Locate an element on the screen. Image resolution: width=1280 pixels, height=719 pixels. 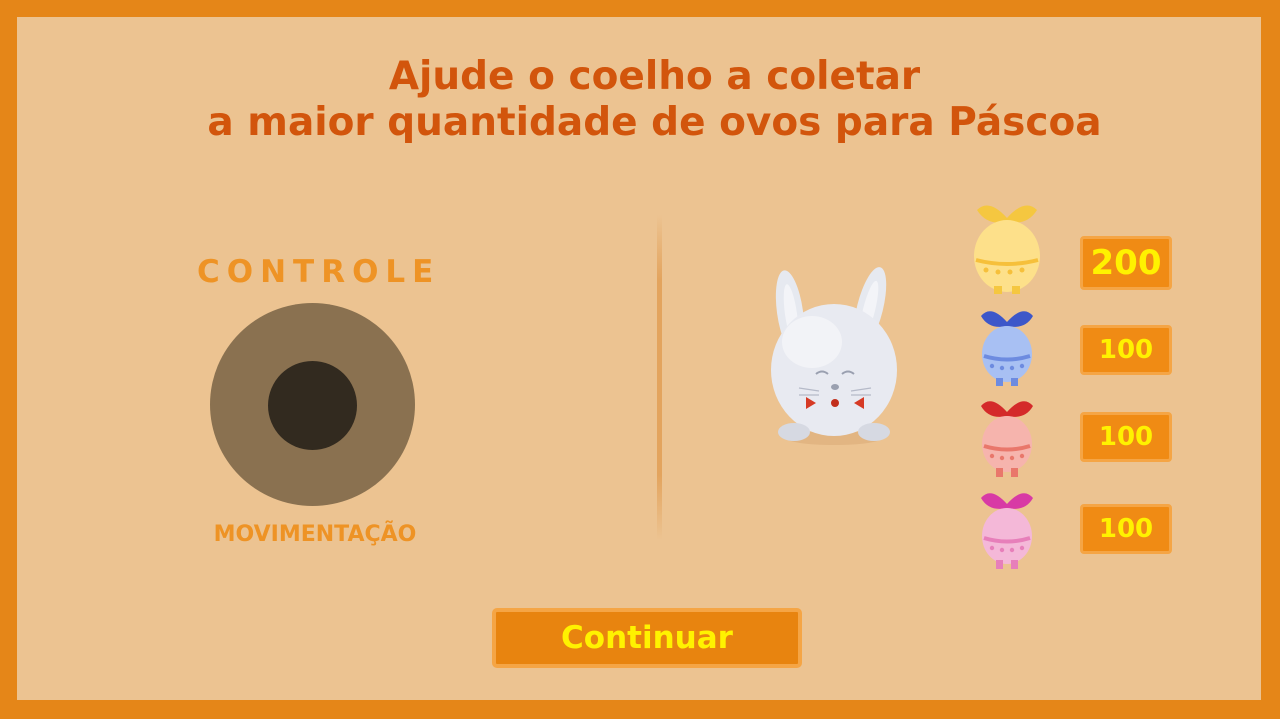
controls-heading: CONTROLE is located at coordinates (319, 272).